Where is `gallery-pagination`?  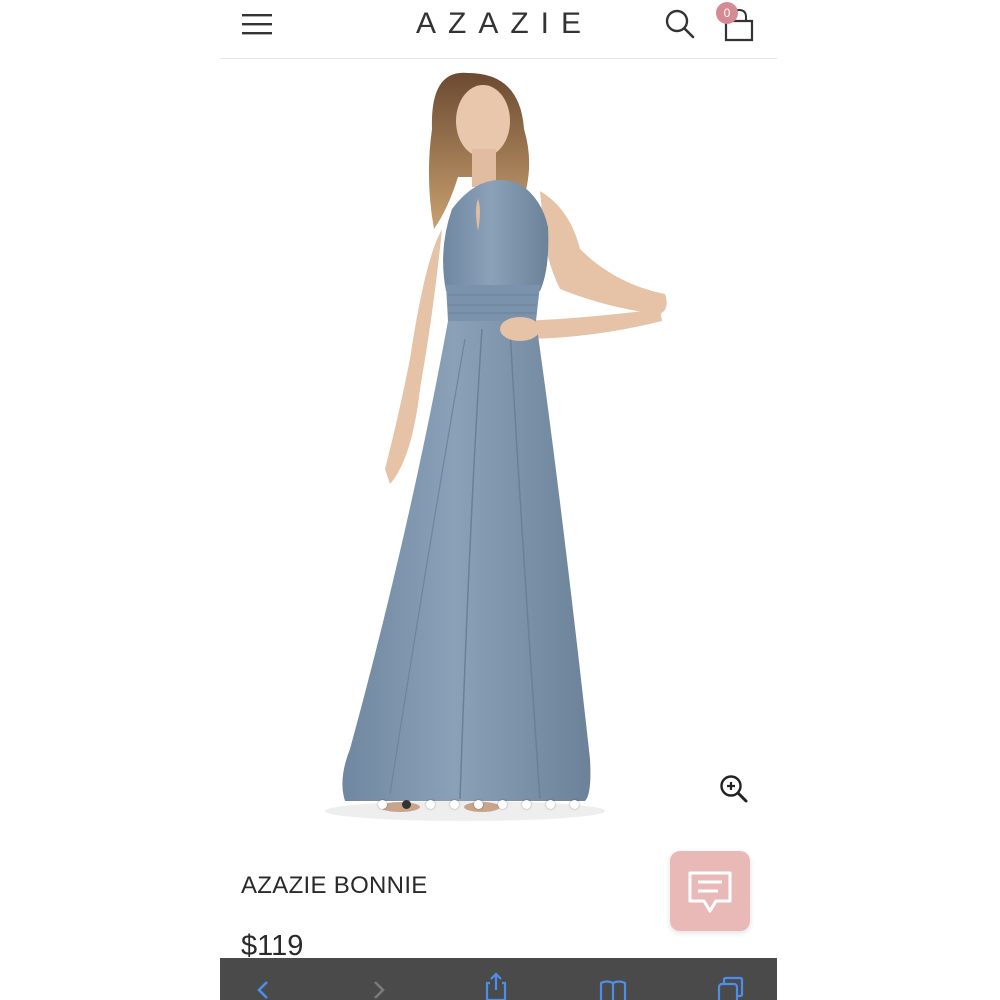 gallery-pagination is located at coordinates (498, 805).